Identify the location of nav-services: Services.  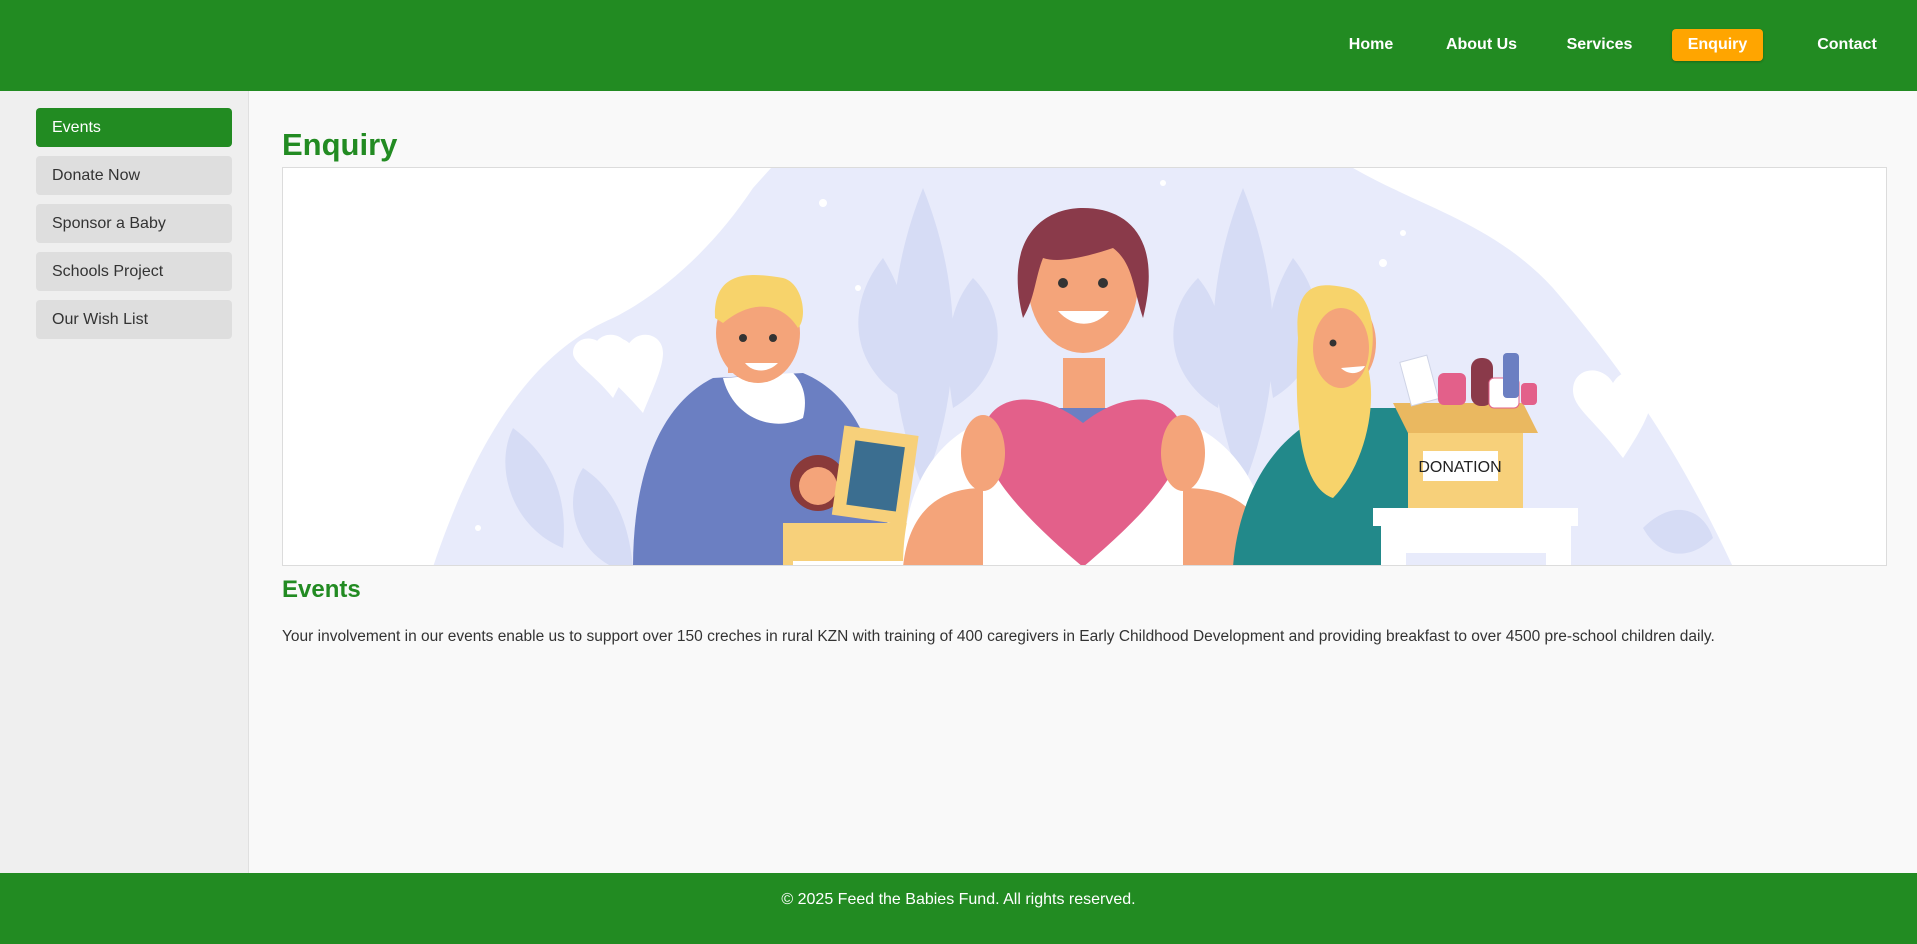
(1599, 45).